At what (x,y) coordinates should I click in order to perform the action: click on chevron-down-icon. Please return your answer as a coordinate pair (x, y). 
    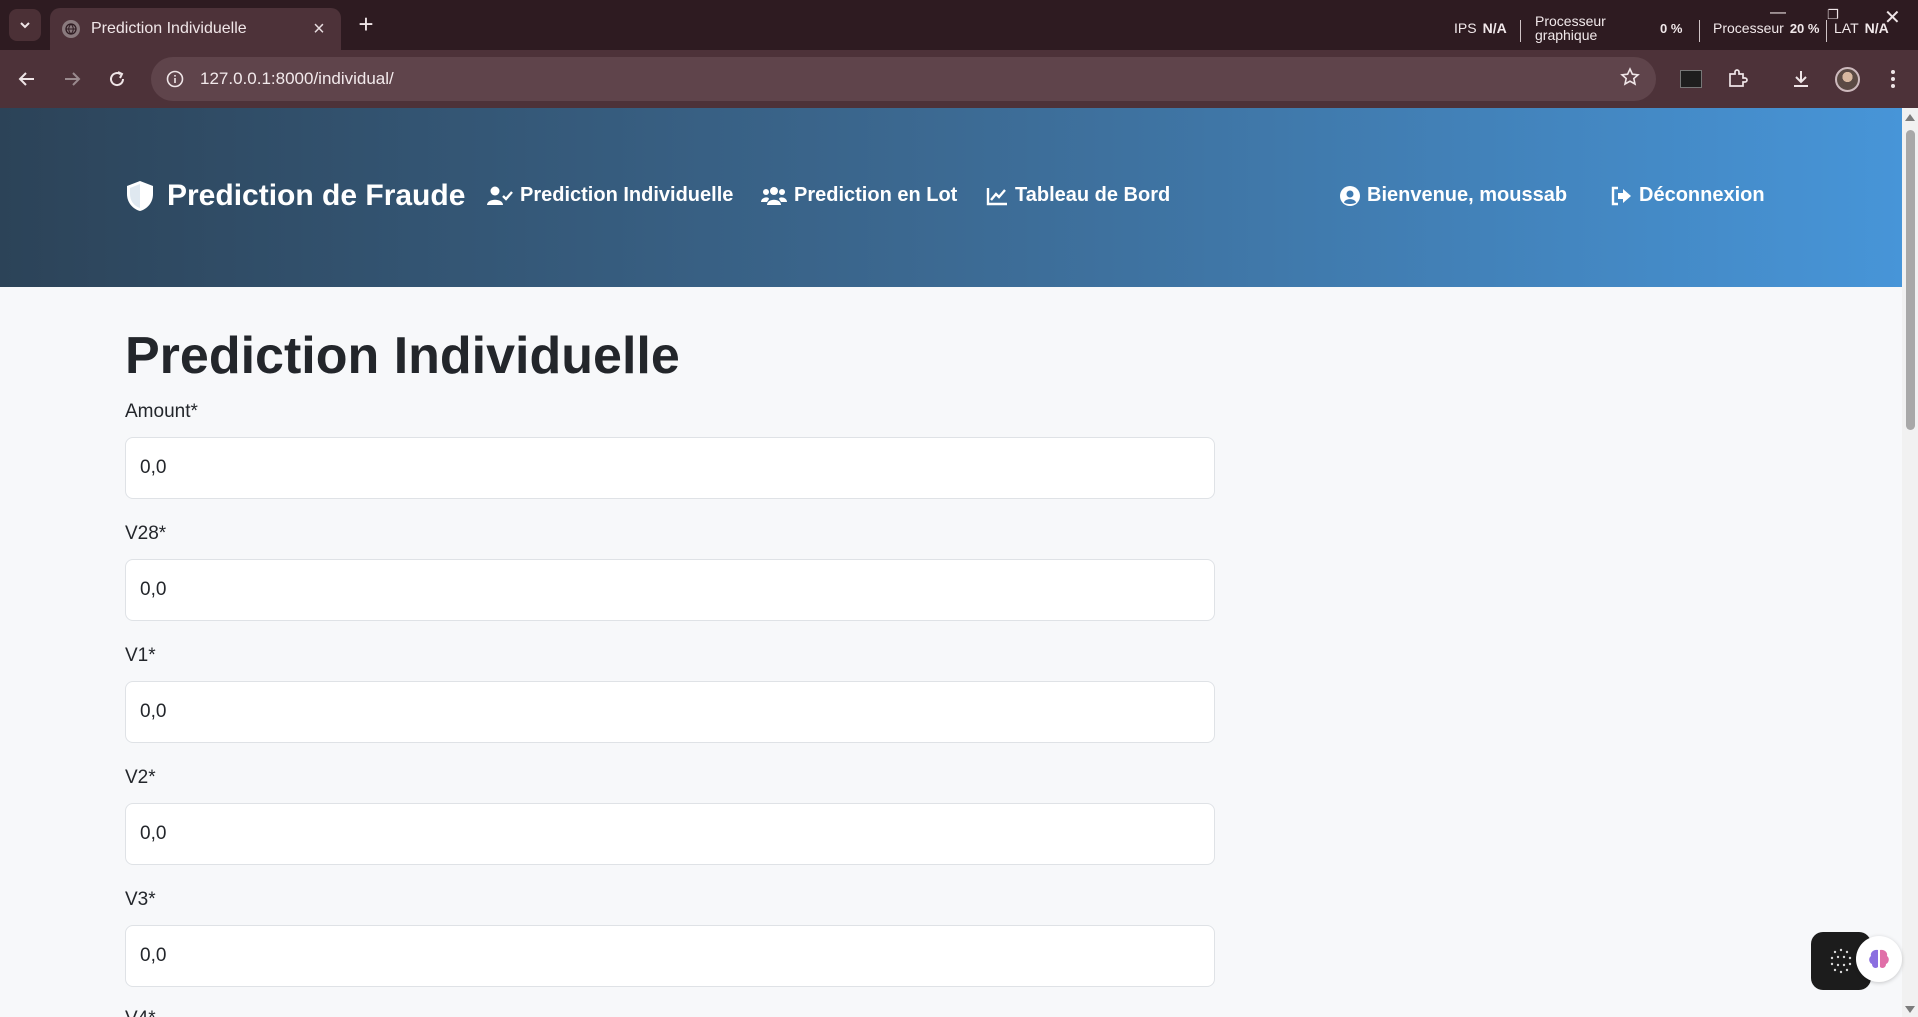
    Looking at the image, I should click on (25, 25).